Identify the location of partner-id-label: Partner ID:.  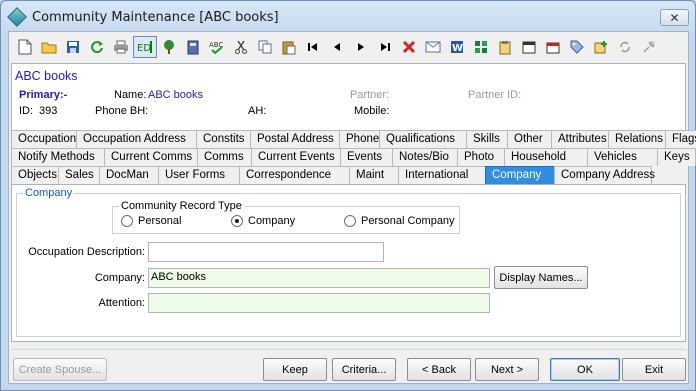
(495, 95).